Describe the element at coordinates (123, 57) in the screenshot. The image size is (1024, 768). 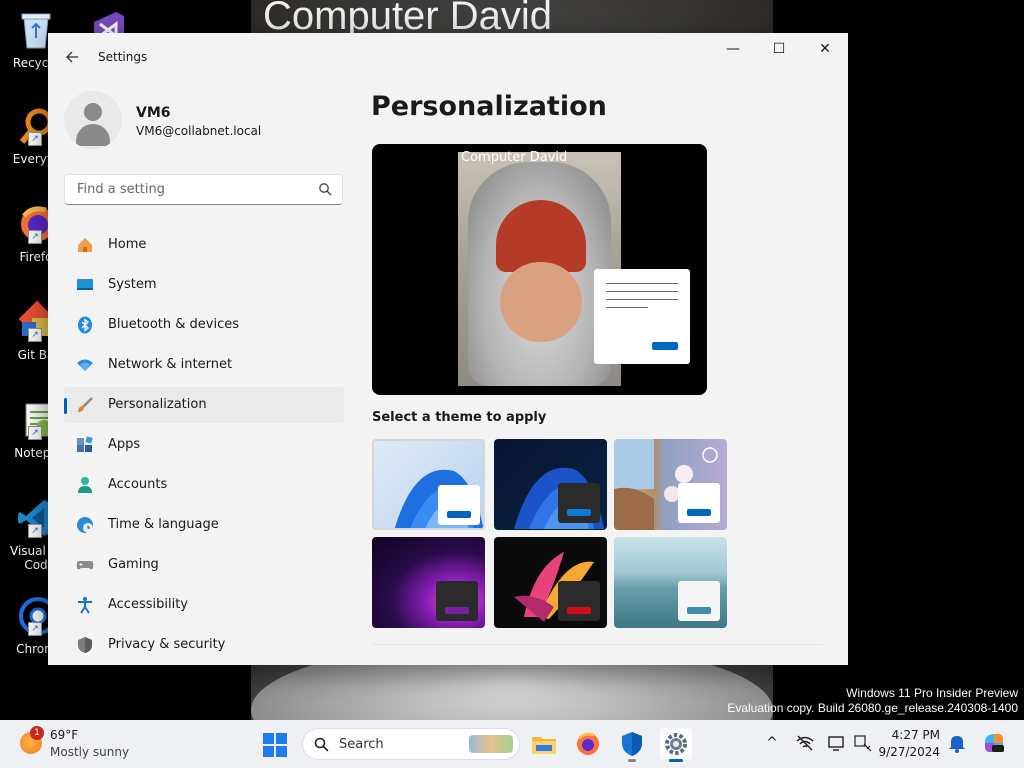
I see `window-title: Settings` at that location.